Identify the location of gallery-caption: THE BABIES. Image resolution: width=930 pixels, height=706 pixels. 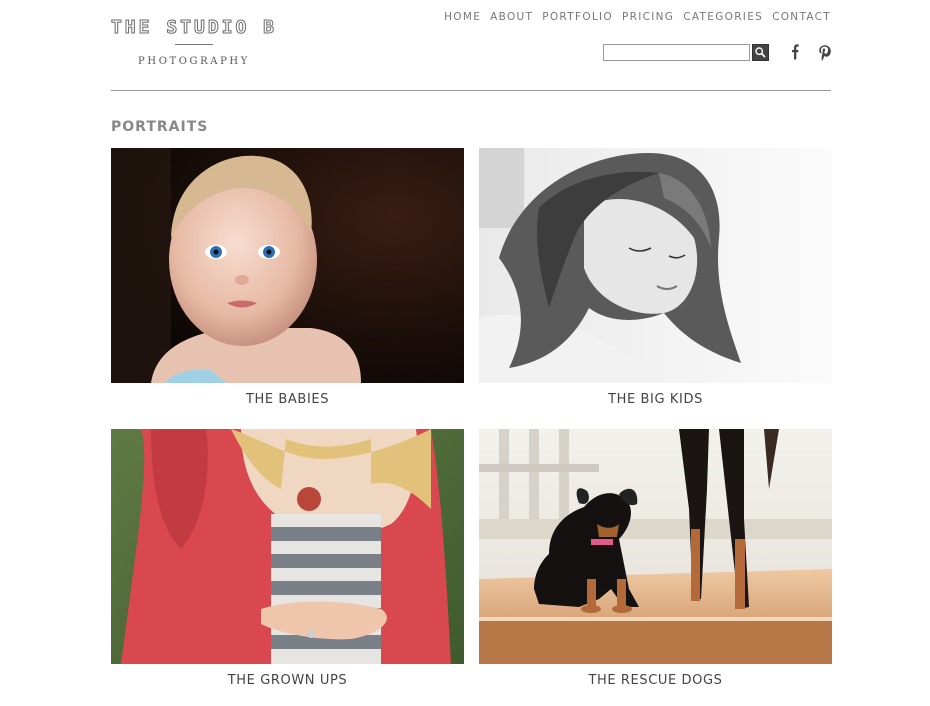
(287, 399).